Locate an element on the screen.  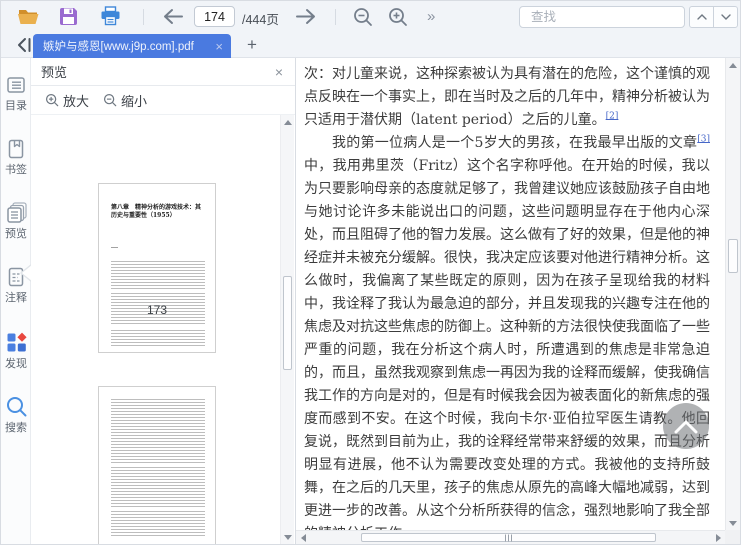
horizontal-scrollbar is located at coordinates (510, 537).